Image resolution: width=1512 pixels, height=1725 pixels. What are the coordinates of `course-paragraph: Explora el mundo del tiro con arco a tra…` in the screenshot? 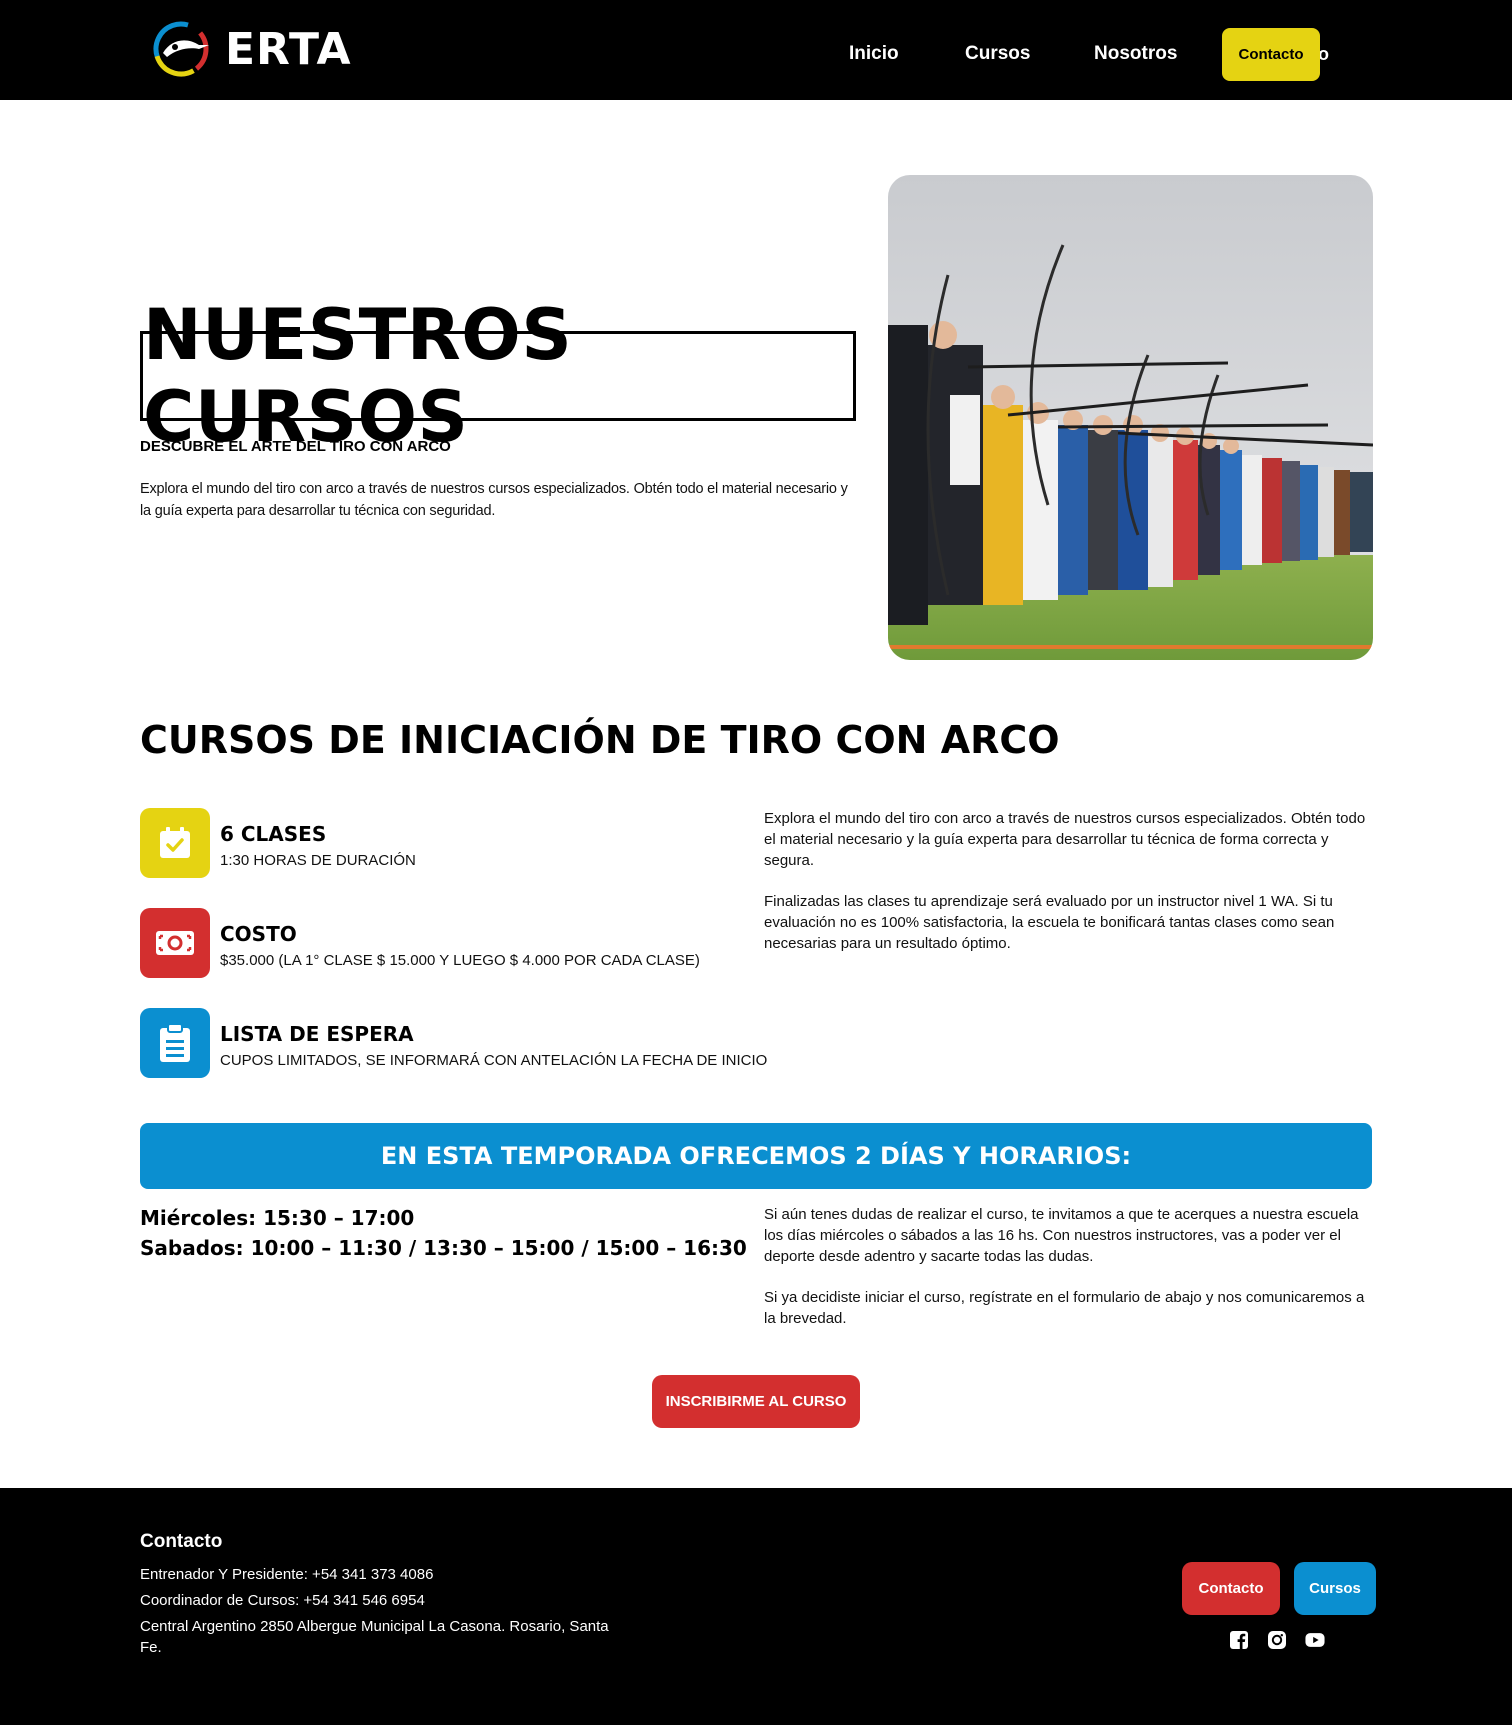 It's located at (1065, 839).